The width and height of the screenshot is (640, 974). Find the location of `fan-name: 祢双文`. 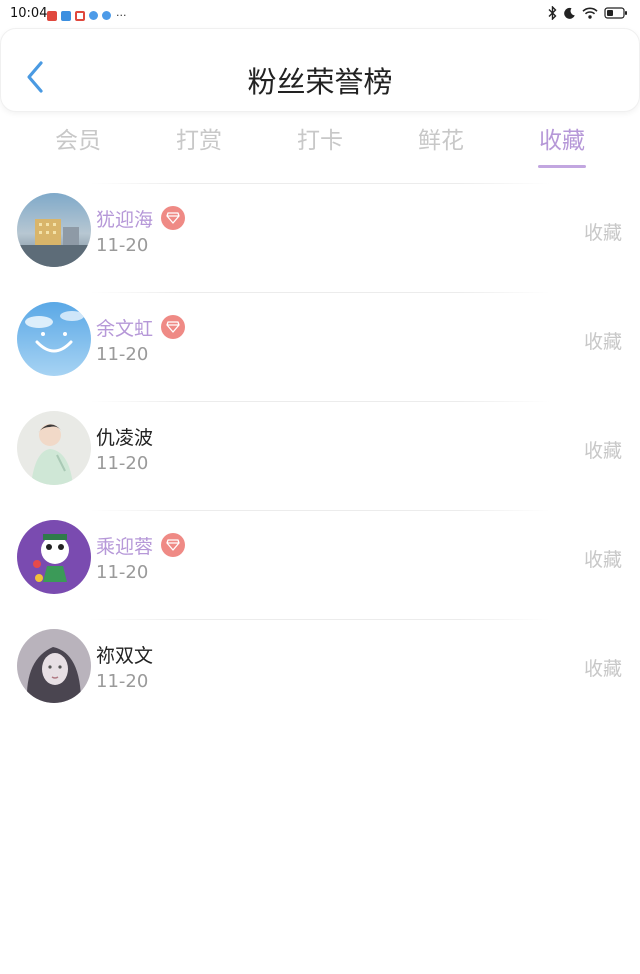

fan-name: 祢双文 is located at coordinates (125, 655).